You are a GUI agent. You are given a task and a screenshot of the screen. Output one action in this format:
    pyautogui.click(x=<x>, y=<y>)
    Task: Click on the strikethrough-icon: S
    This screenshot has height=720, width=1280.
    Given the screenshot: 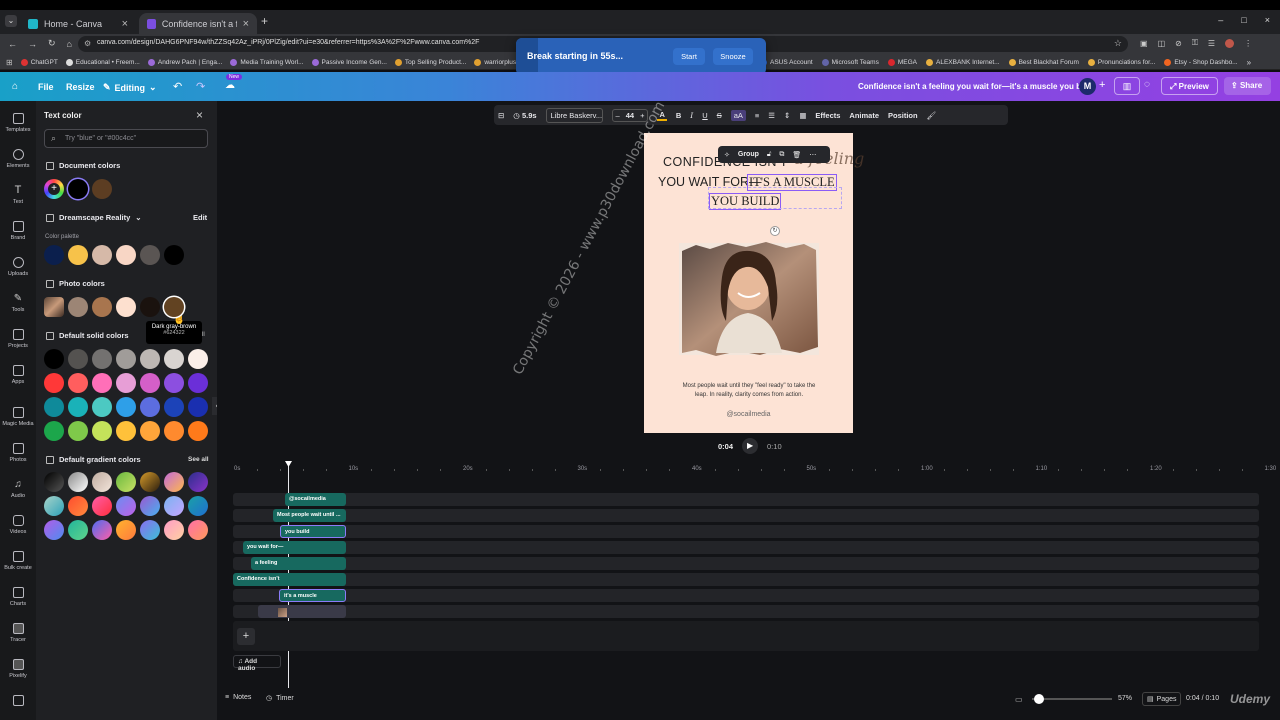 What is the action you would take?
    pyautogui.click(x=719, y=115)
    